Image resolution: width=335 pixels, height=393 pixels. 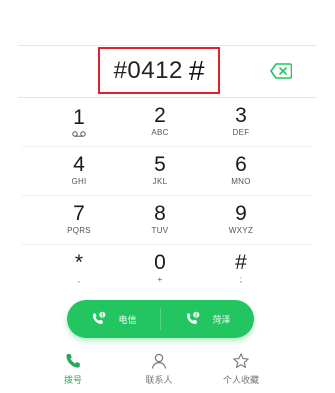 I want to click on key-digit: 6, so click(x=241, y=164).